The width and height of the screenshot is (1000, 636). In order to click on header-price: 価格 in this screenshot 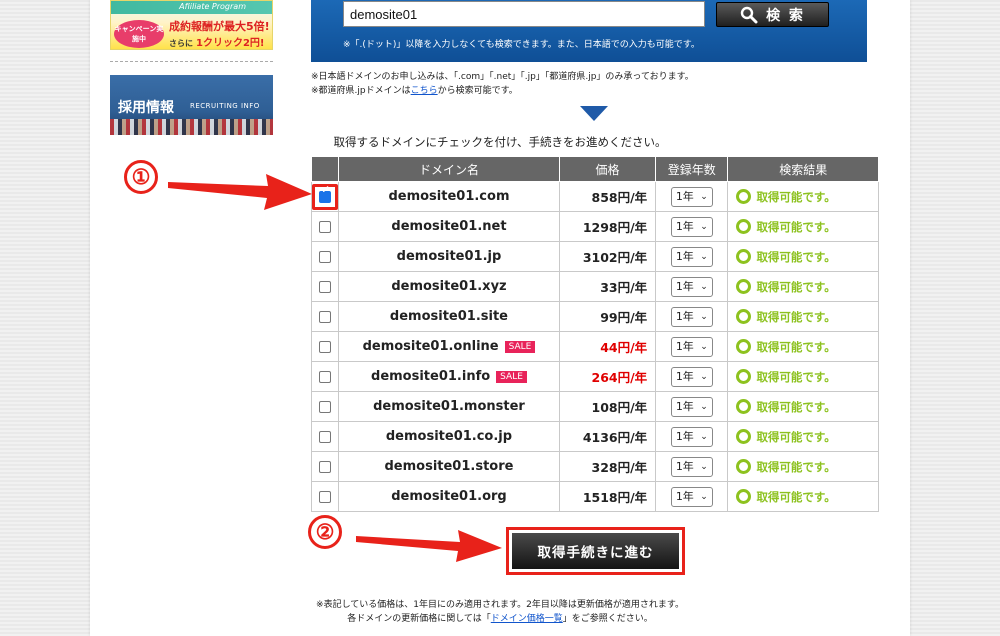, I will do `click(607, 169)`.